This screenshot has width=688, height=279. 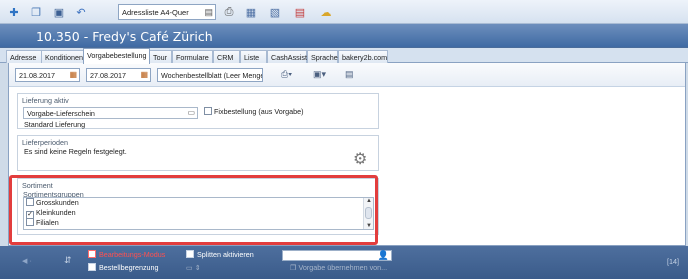 I want to click on record-counter: [14], so click(x=673, y=261).